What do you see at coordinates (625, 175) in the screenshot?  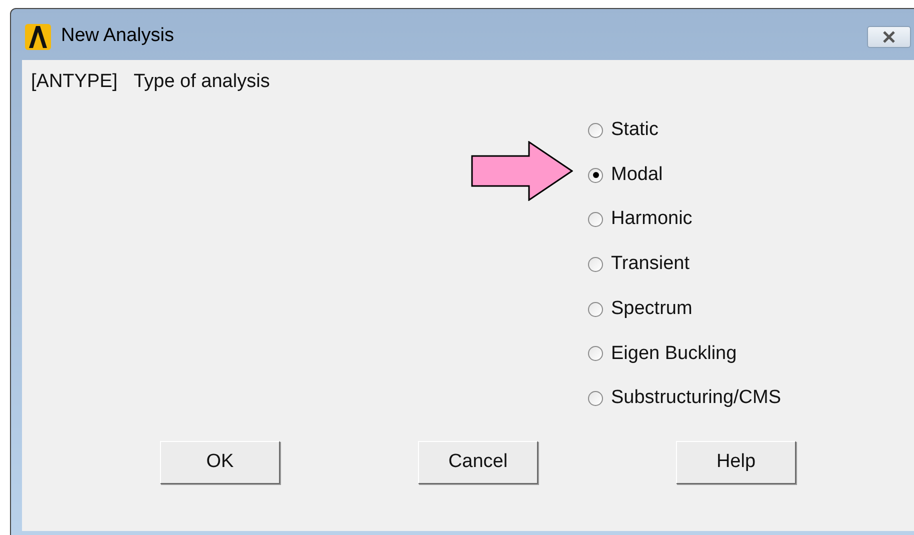 I see `radio-option: Modal` at bounding box center [625, 175].